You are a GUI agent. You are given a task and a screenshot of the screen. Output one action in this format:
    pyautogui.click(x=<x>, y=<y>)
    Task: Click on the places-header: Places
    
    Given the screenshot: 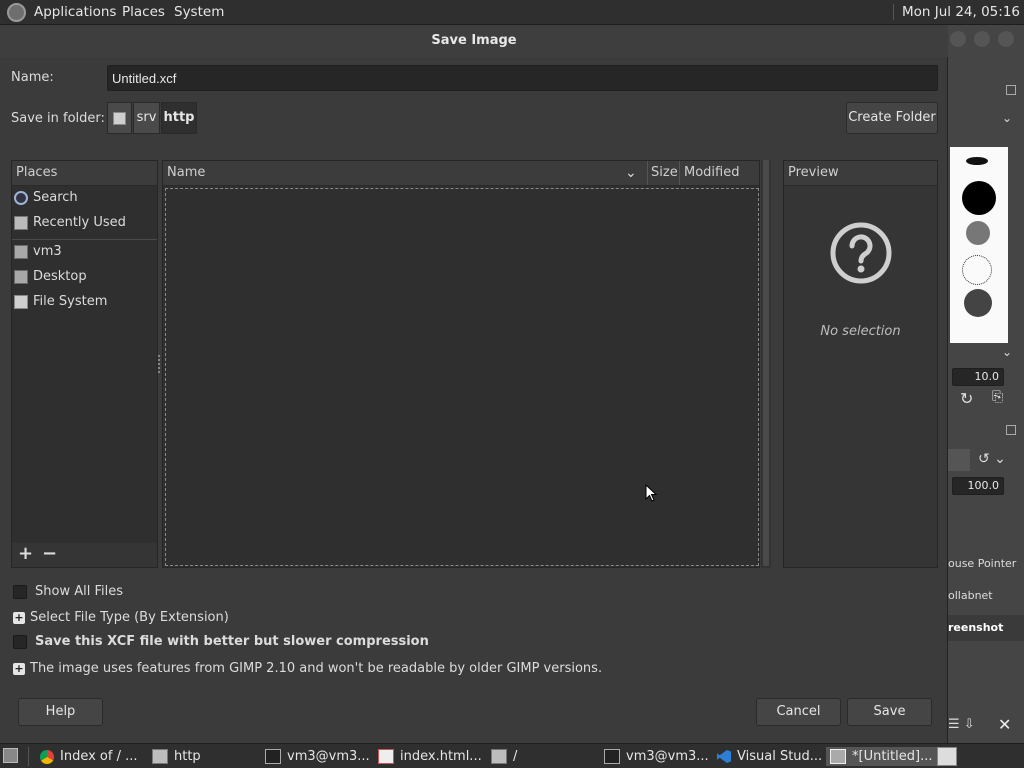 What is the action you would take?
    pyautogui.click(x=84, y=173)
    